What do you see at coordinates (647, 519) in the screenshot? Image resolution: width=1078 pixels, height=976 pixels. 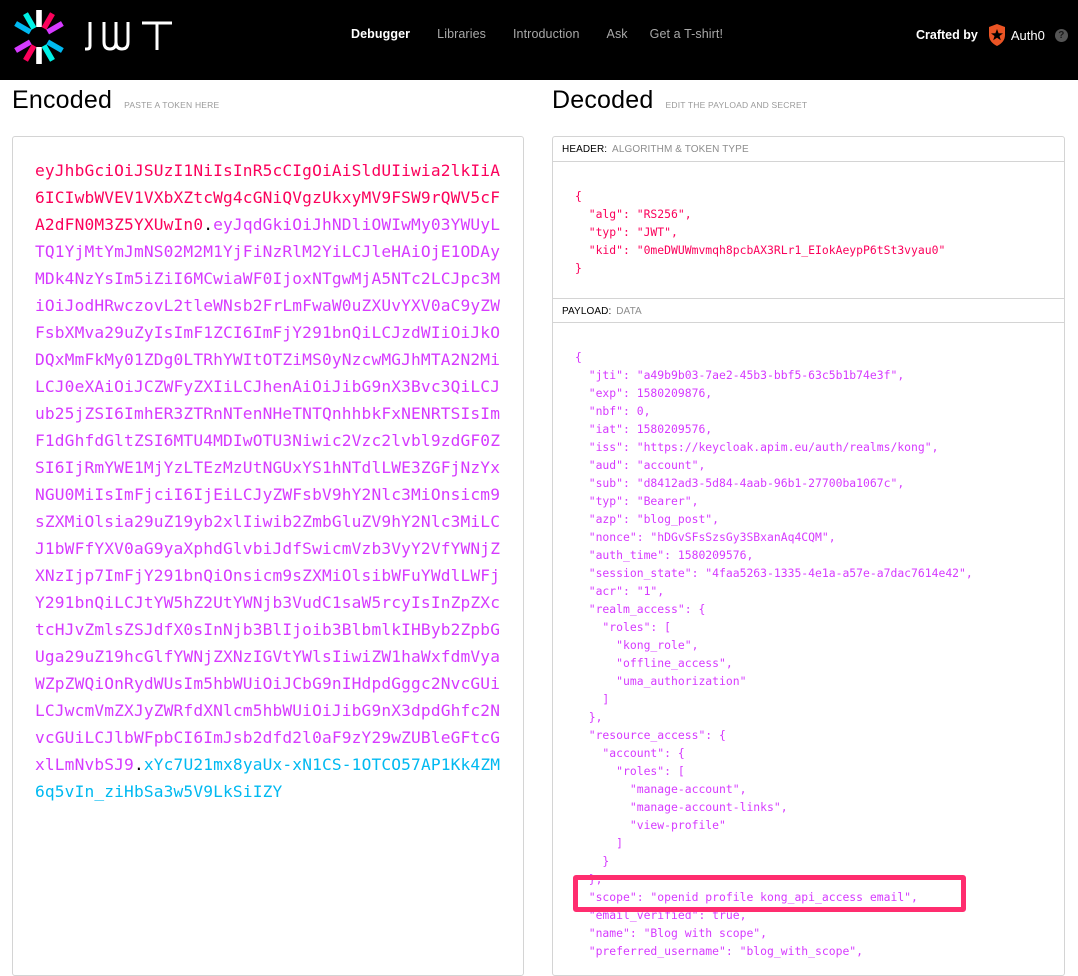 I see `json-line: "azp": "blog_post",` at bounding box center [647, 519].